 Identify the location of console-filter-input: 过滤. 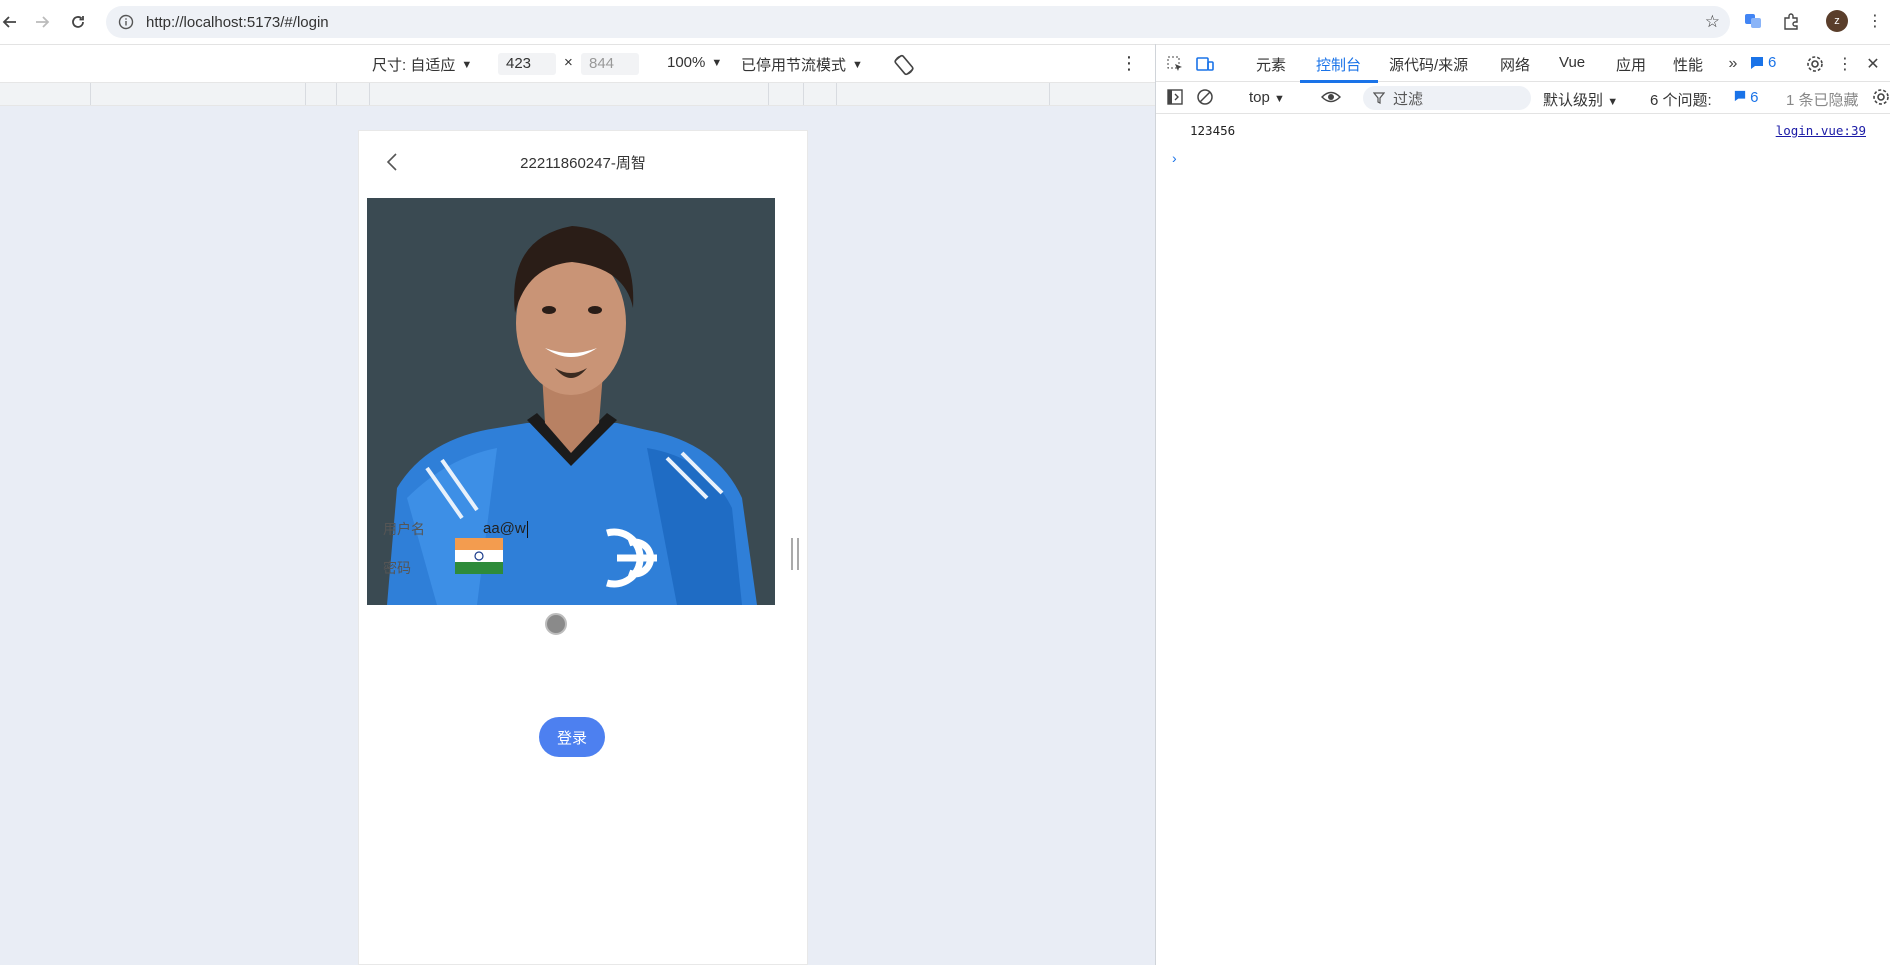
(1447, 98).